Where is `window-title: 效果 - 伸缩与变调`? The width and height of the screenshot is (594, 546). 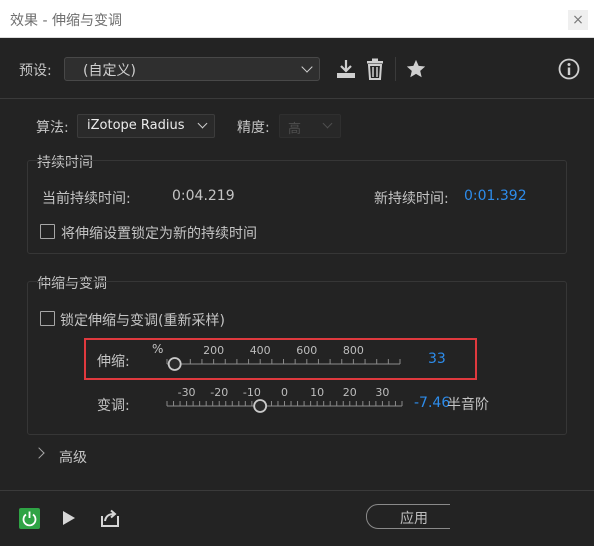 window-title: 效果 - 伸缩与变调 is located at coordinates (66, 21).